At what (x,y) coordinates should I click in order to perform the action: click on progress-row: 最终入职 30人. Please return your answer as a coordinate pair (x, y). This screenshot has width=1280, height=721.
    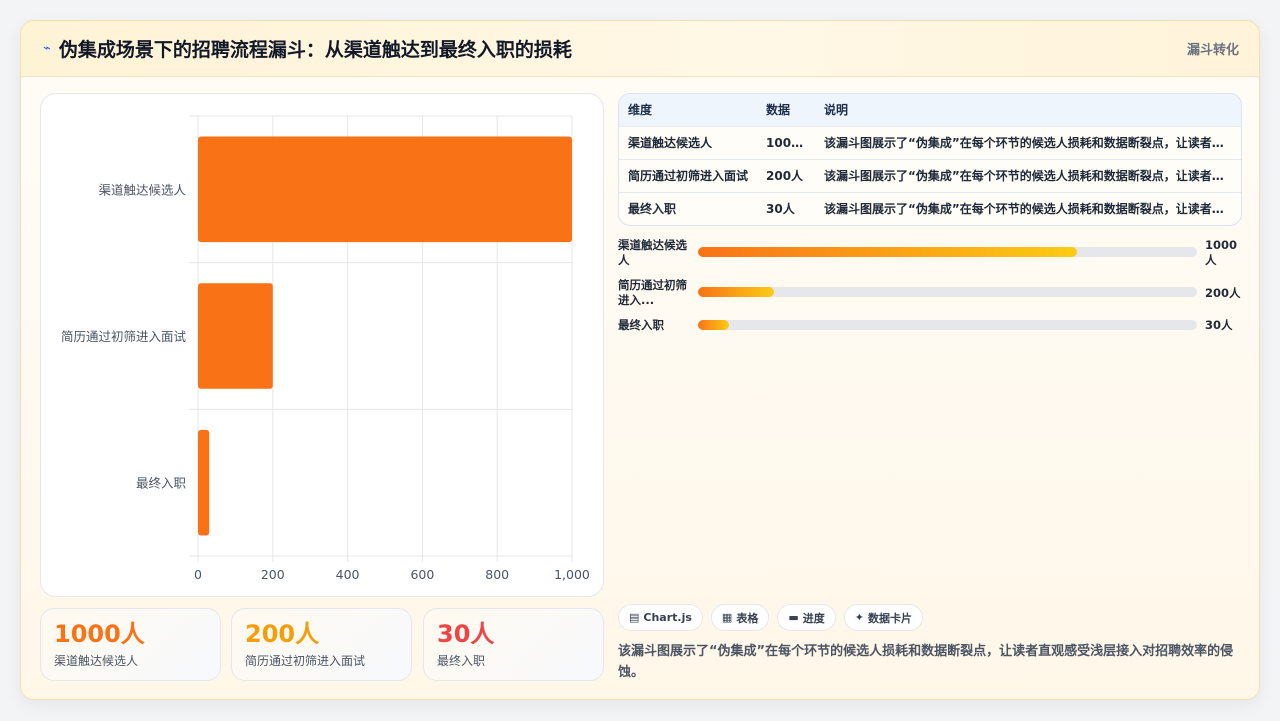
    Looking at the image, I should click on (930, 327).